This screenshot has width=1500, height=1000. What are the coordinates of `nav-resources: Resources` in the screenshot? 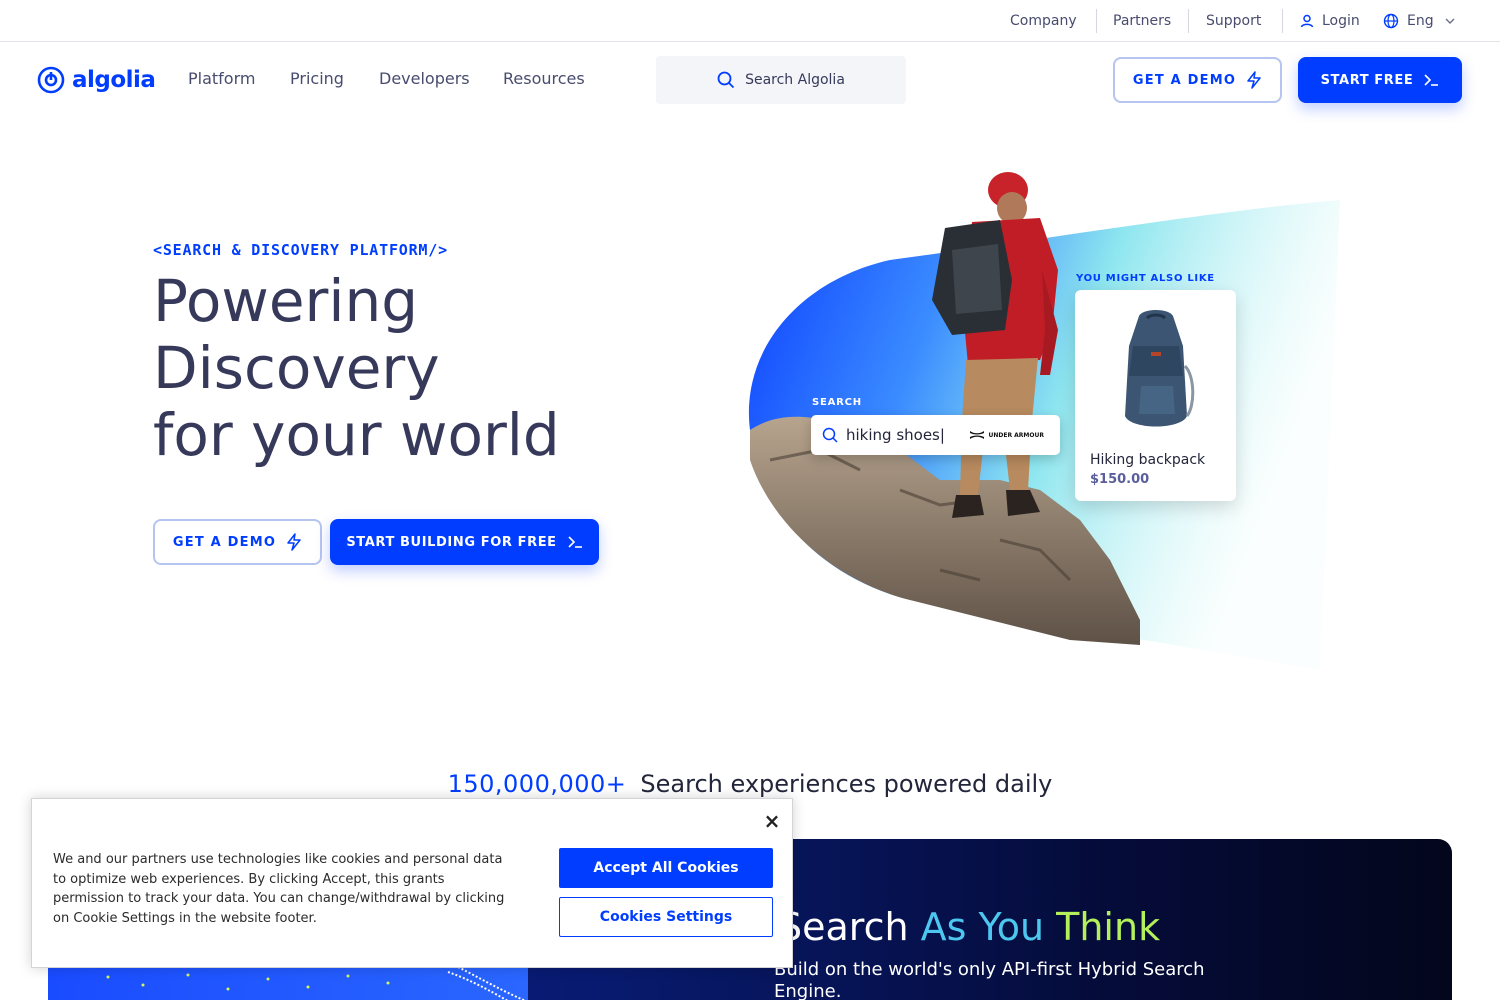 It's located at (544, 78).